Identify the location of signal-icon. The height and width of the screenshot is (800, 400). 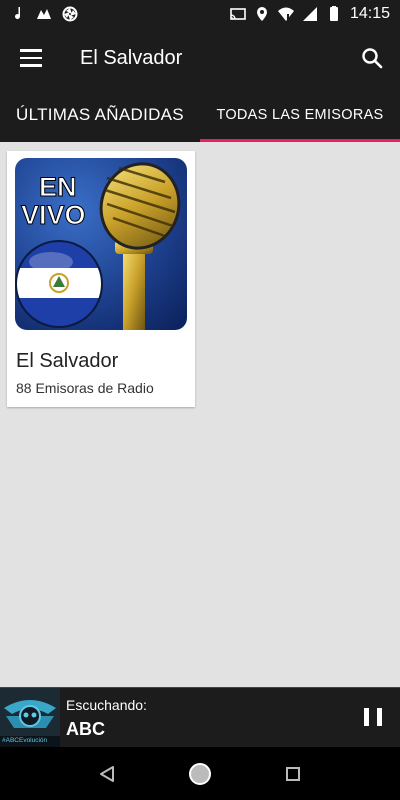
(309, 14).